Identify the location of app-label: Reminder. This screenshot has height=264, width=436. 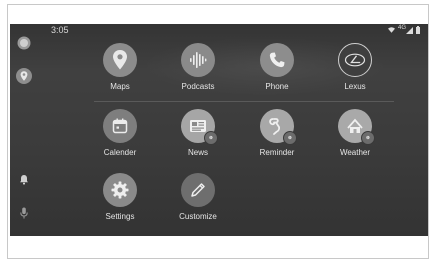
(277, 152).